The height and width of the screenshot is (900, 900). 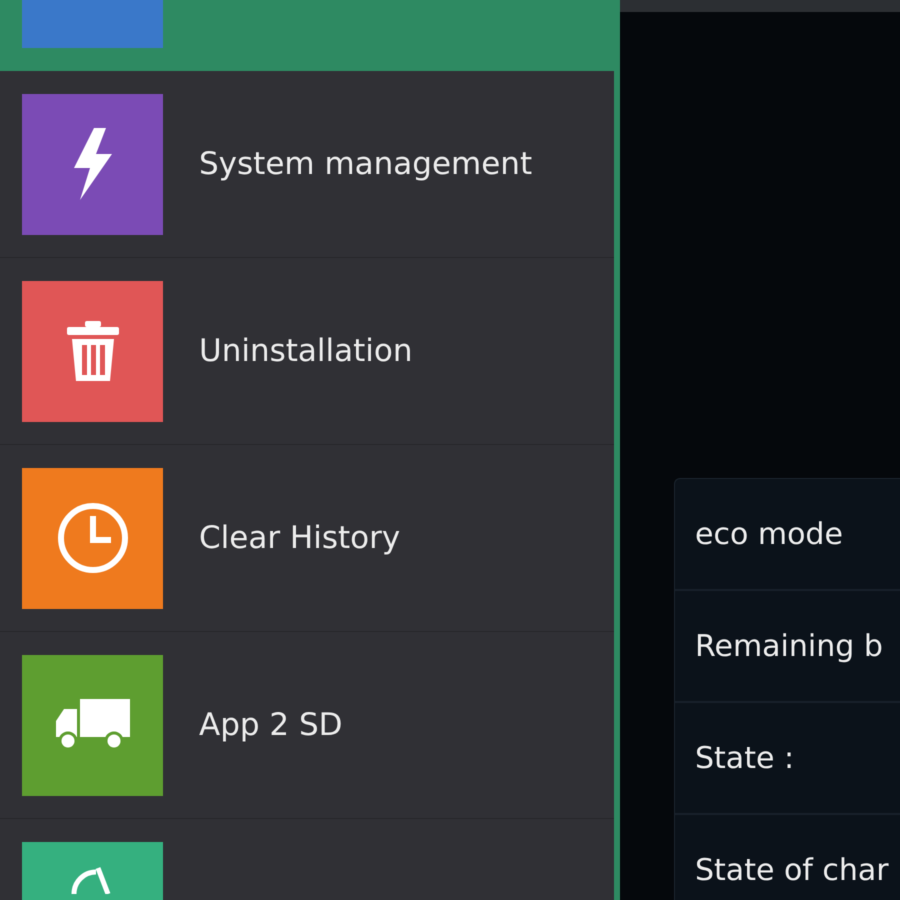 I want to click on menu-item-label: App 2 SD, so click(x=271, y=725).